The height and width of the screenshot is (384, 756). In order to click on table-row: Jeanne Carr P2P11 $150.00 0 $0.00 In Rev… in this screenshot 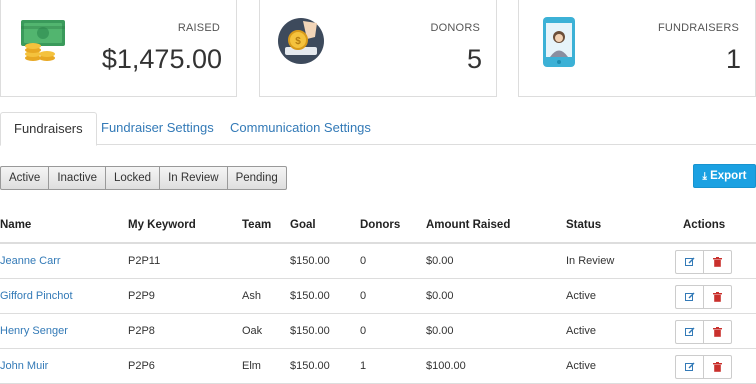, I will do `click(378, 261)`.